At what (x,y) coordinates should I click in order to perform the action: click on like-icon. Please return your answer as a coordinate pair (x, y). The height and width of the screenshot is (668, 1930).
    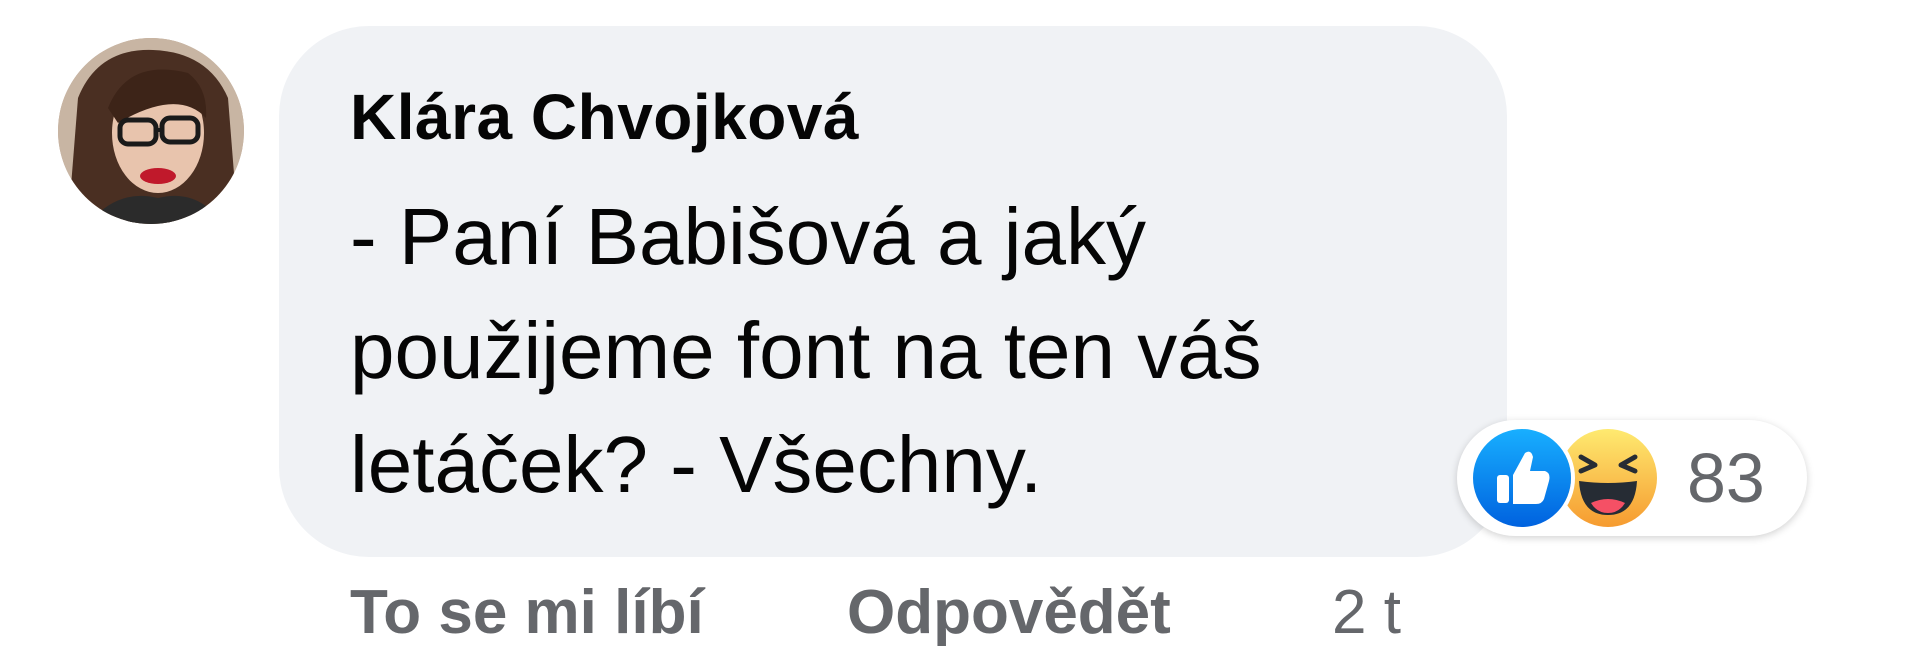
    Looking at the image, I should click on (1522, 478).